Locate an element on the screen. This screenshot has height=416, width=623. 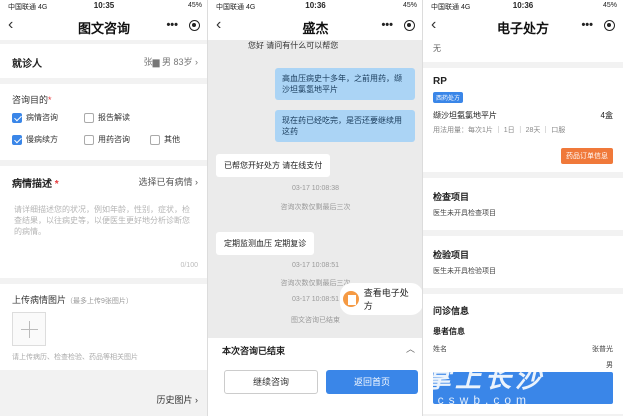
history-images-link: 历史图片 › is located at coordinates (178, 399).